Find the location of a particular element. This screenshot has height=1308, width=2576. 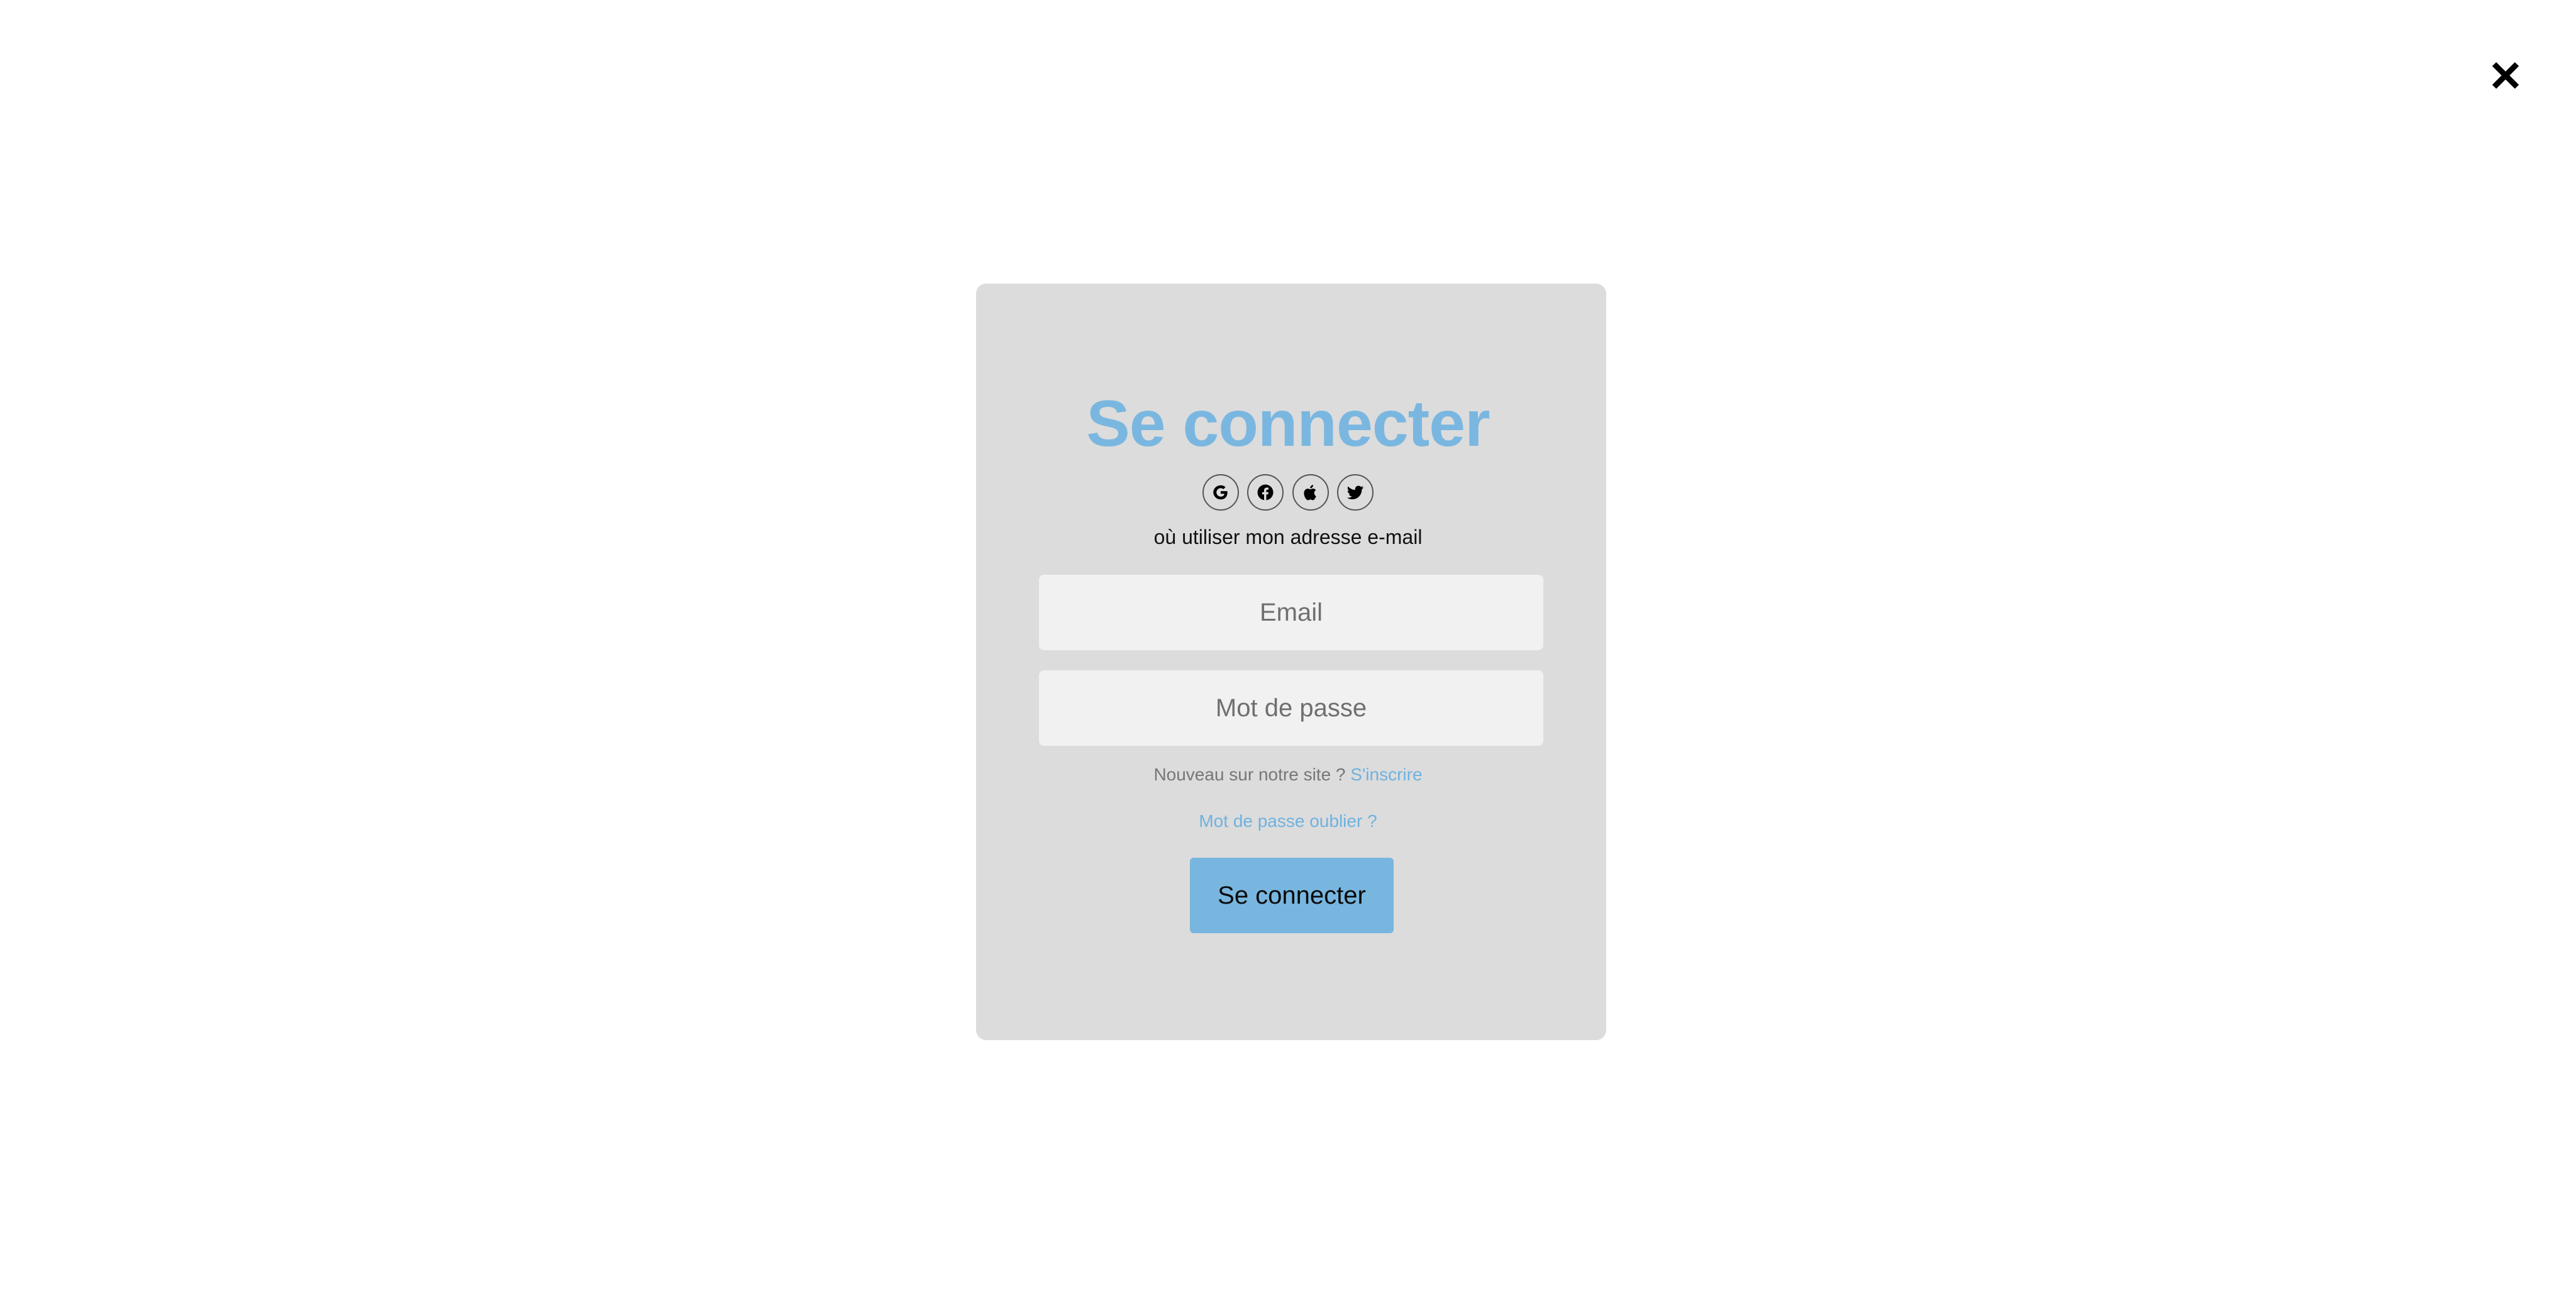

google-login-button is located at coordinates (1220, 492).